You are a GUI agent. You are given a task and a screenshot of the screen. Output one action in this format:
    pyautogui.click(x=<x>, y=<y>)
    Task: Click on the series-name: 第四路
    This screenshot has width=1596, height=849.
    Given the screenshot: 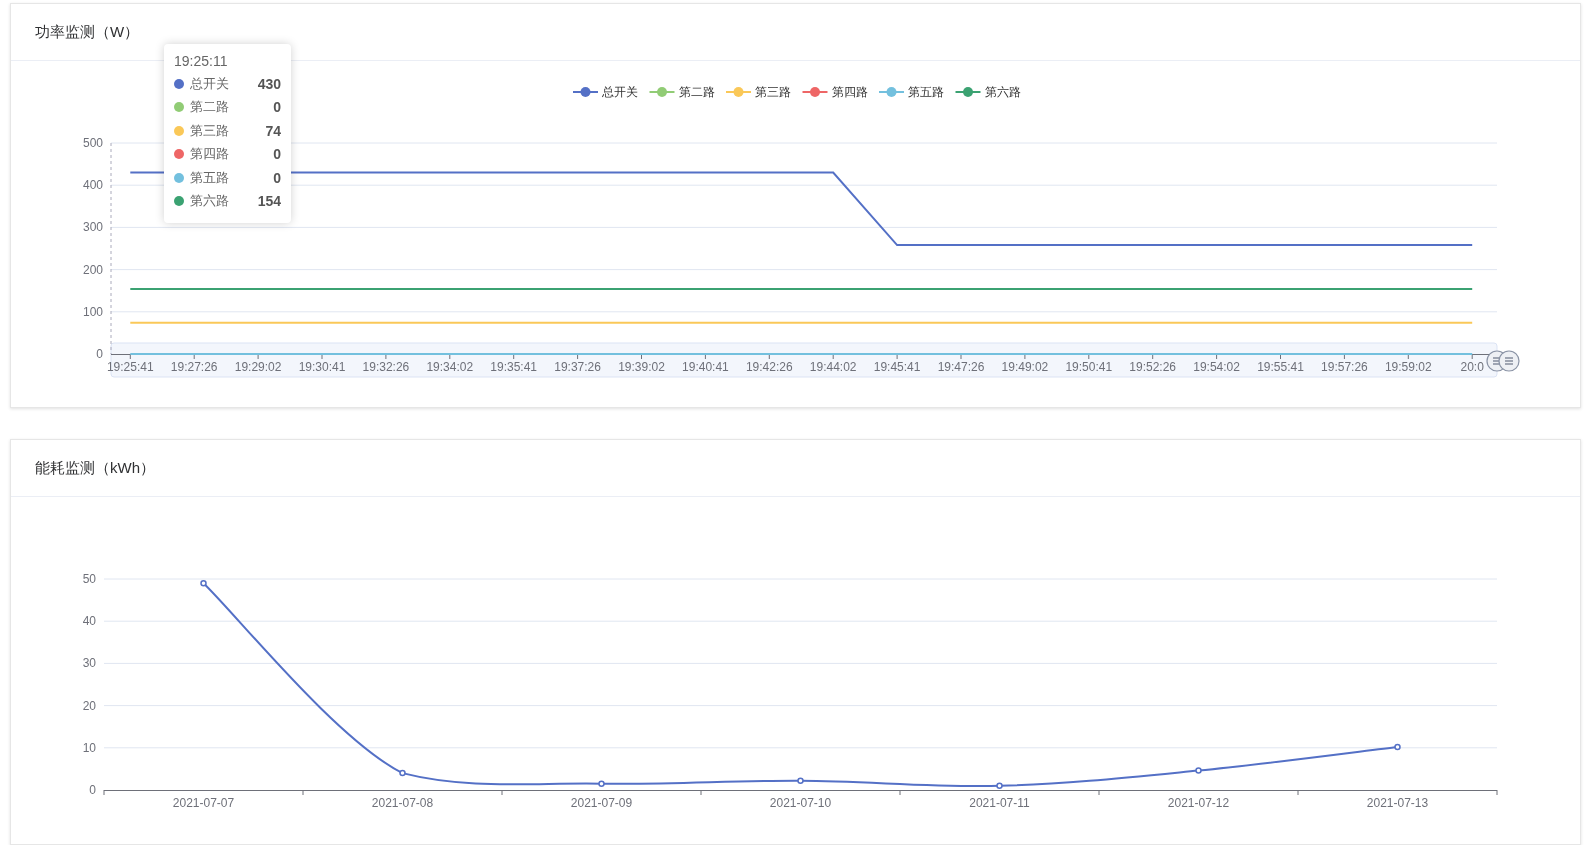 What is the action you would take?
    pyautogui.click(x=210, y=154)
    